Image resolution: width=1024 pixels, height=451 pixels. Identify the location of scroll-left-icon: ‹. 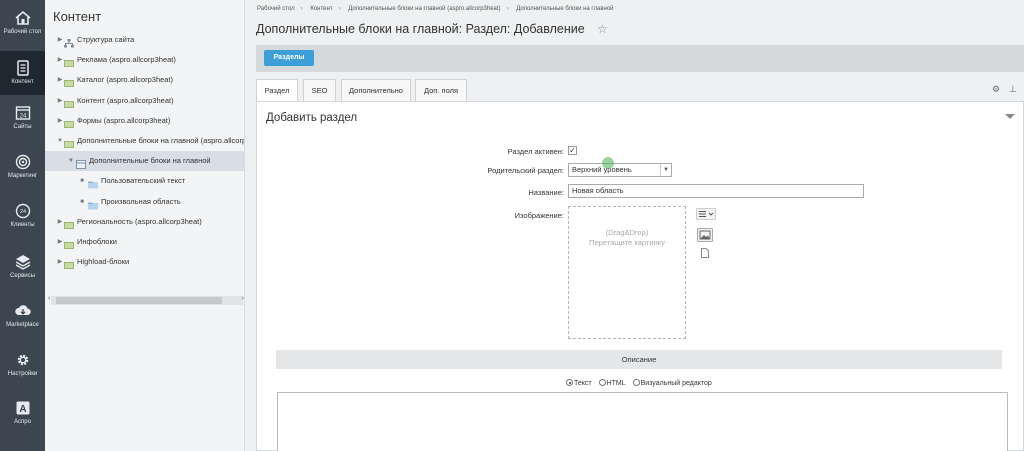
(49, 298).